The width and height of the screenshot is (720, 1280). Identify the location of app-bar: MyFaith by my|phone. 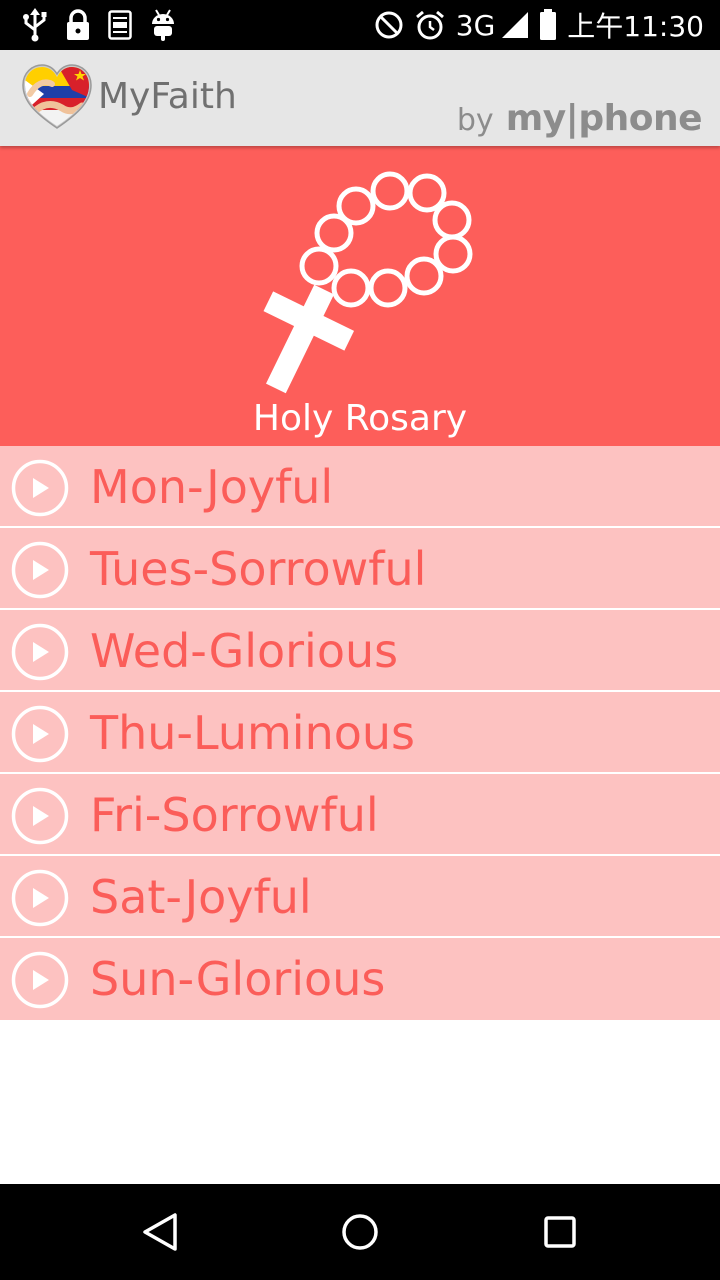
(360, 98).